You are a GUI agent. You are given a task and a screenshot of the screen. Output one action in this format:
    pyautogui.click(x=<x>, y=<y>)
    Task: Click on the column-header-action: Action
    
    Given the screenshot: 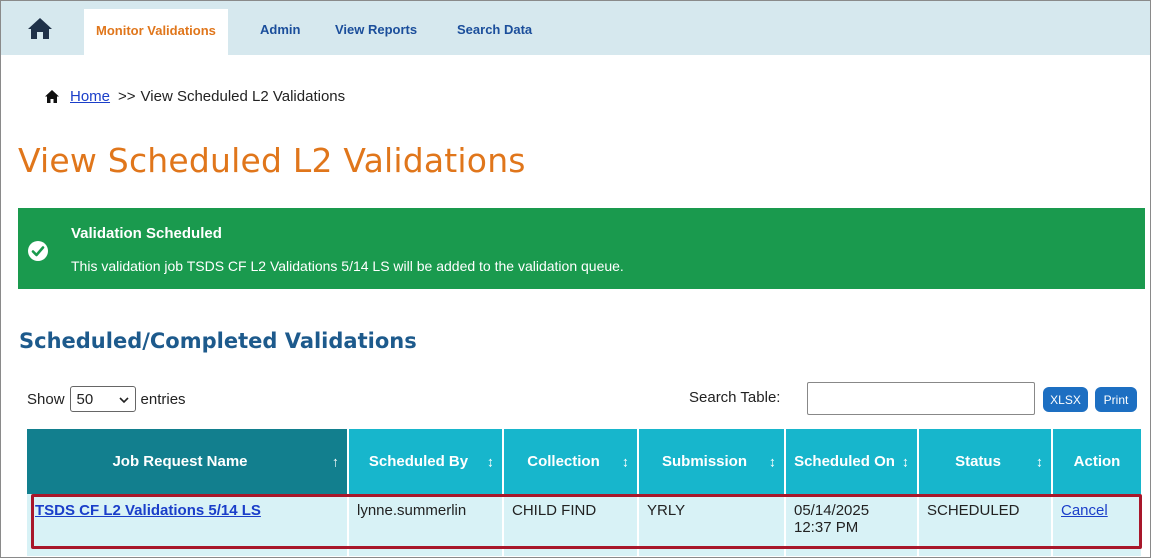 What is the action you would take?
    pyautogui.click(x=1096, y=461)
    